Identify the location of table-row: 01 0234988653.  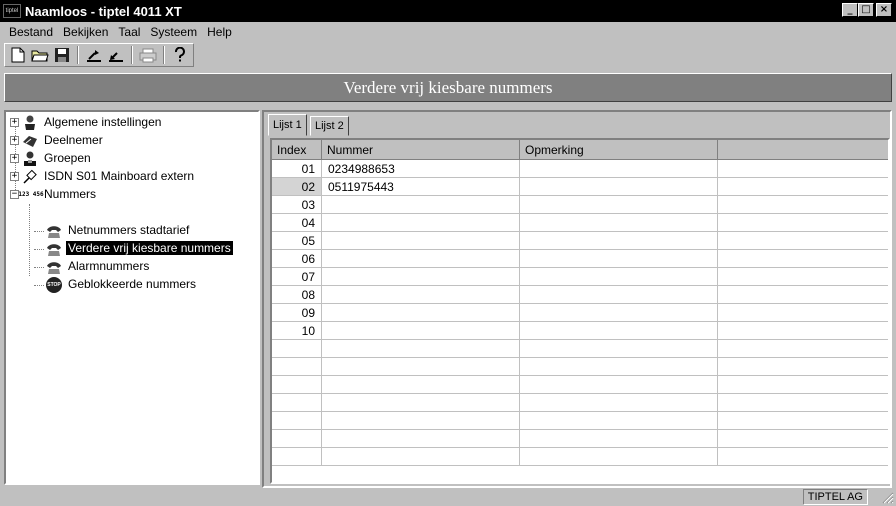
(580, 169).